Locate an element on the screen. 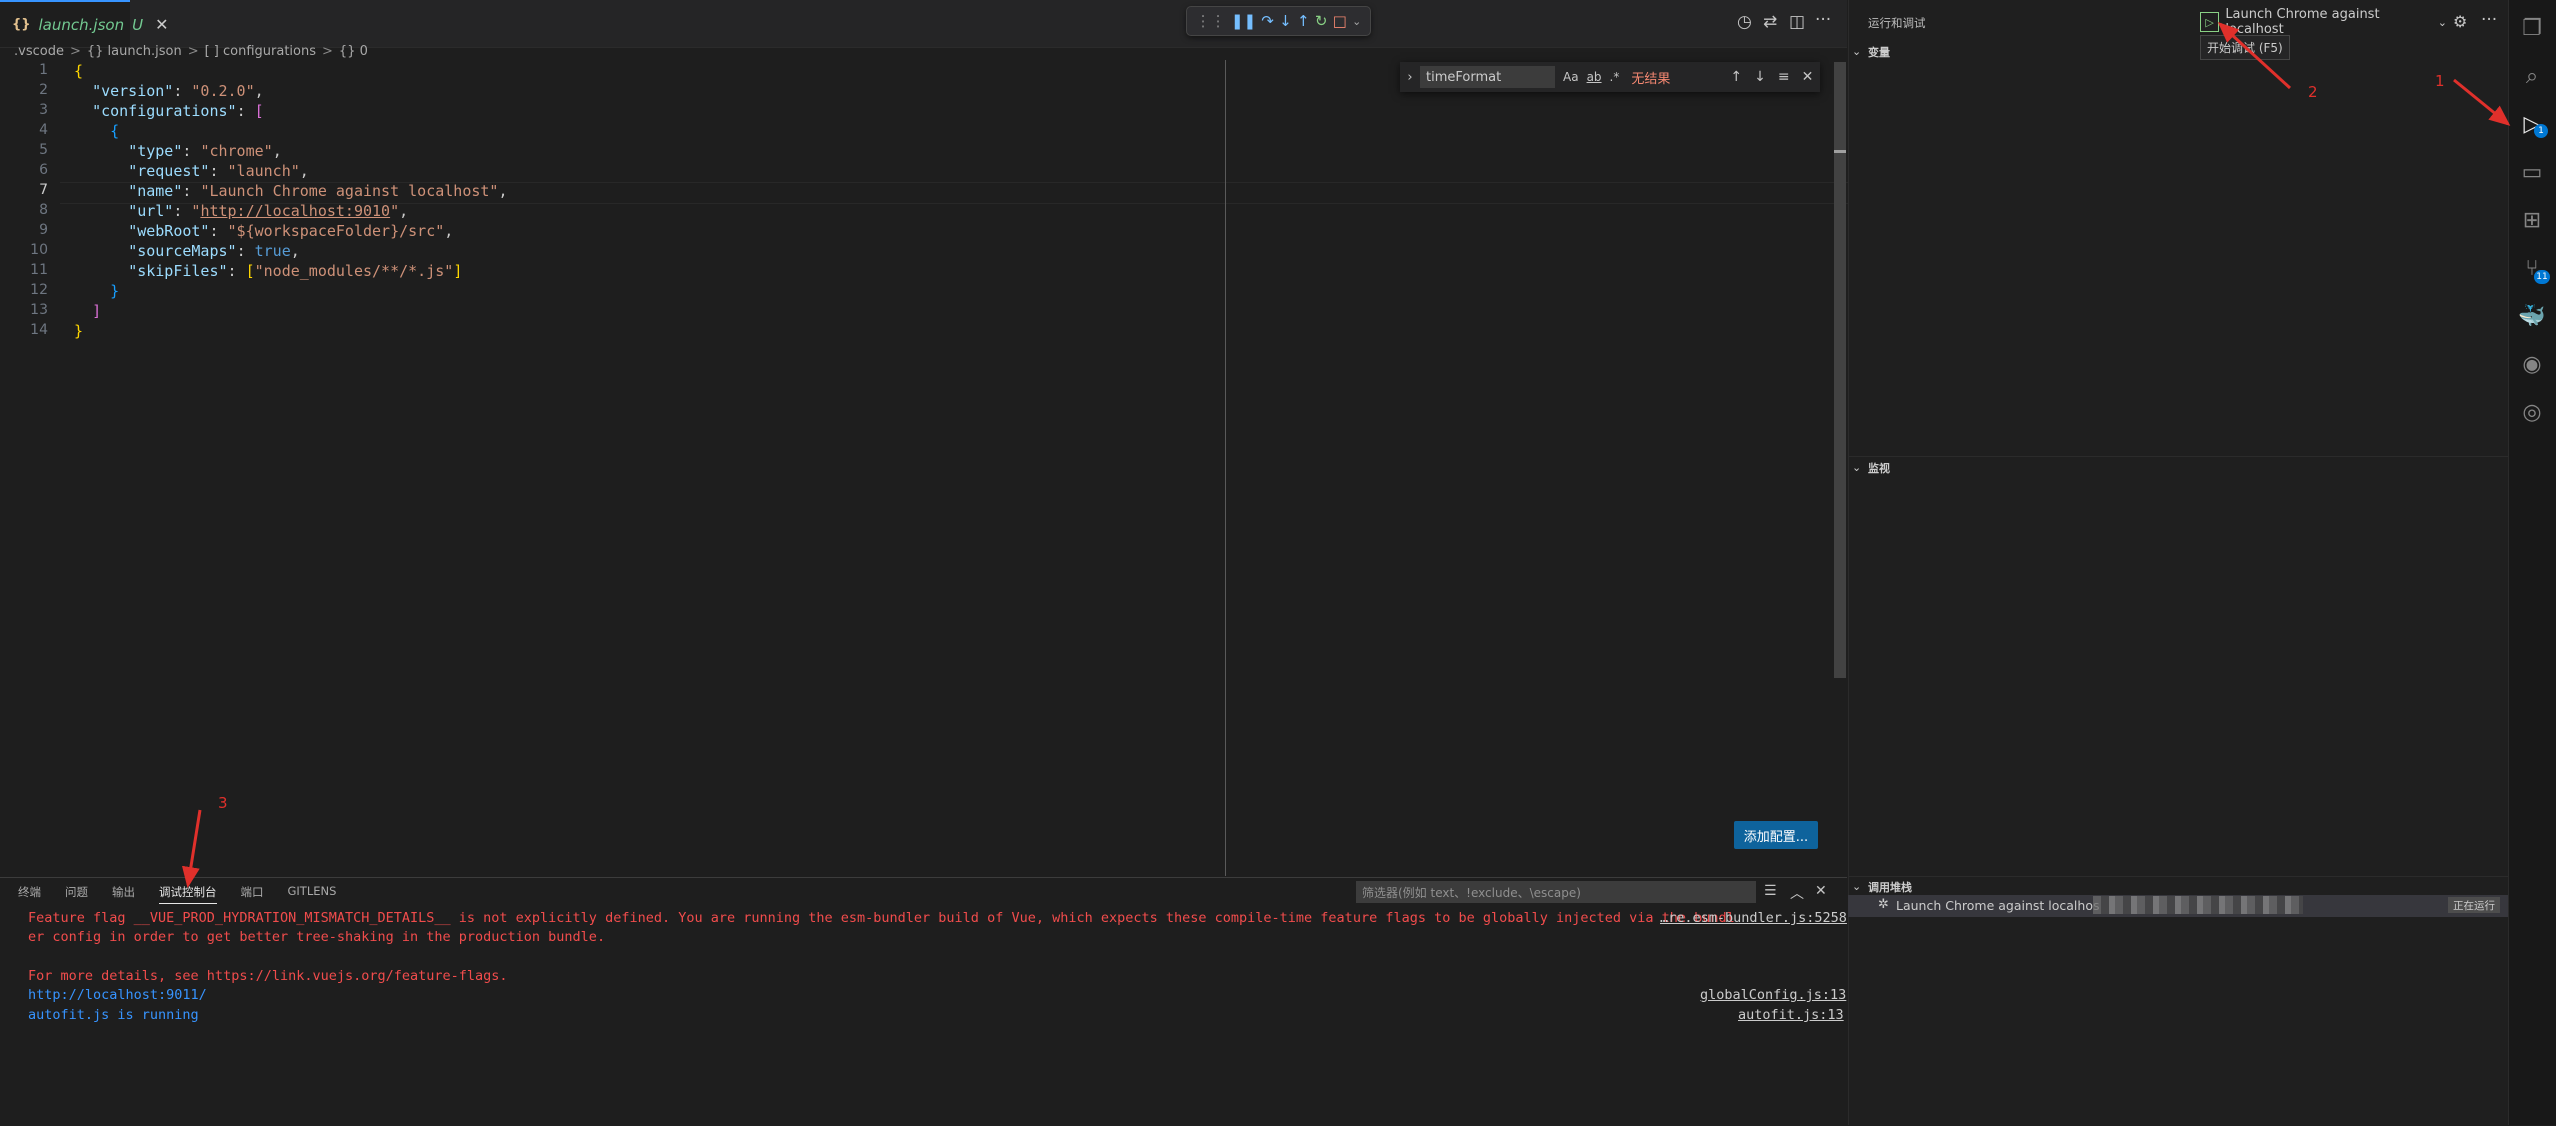 The height and width of the screenshot is (1126, 2556). annotation-label-3: 3 is located at coordinates (223, 803).